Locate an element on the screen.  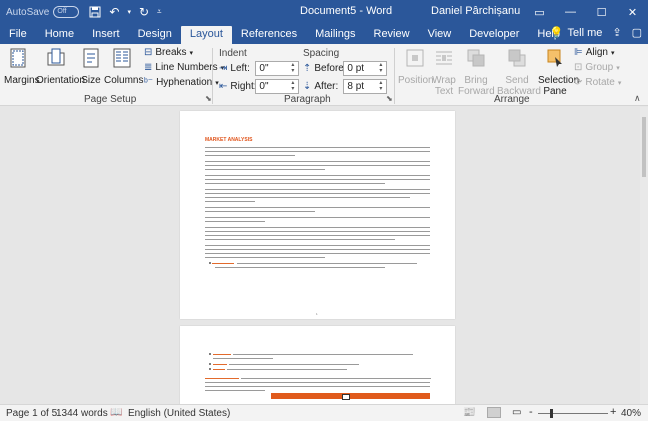
indent-left-input: 0" is located at coordinates (277, 68).